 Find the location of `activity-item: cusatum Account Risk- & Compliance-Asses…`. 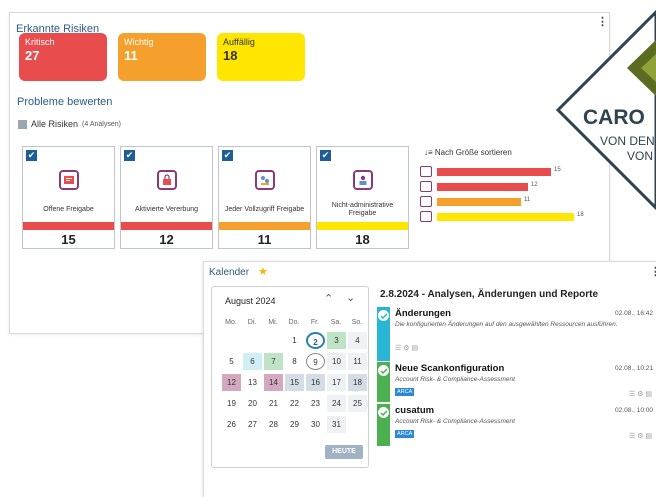

activity-item: cusatum Account Risk- & Compliance-Asses… is located at coordinates (516, 425).